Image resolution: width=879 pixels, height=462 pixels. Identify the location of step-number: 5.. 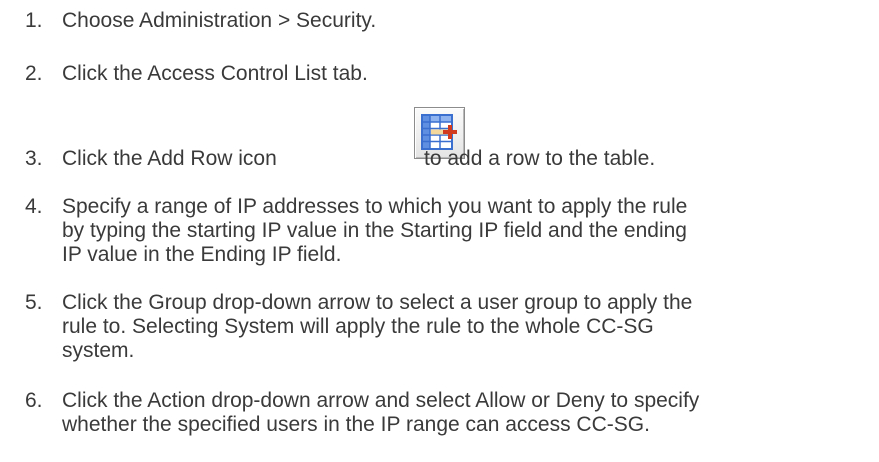
(34, 302).